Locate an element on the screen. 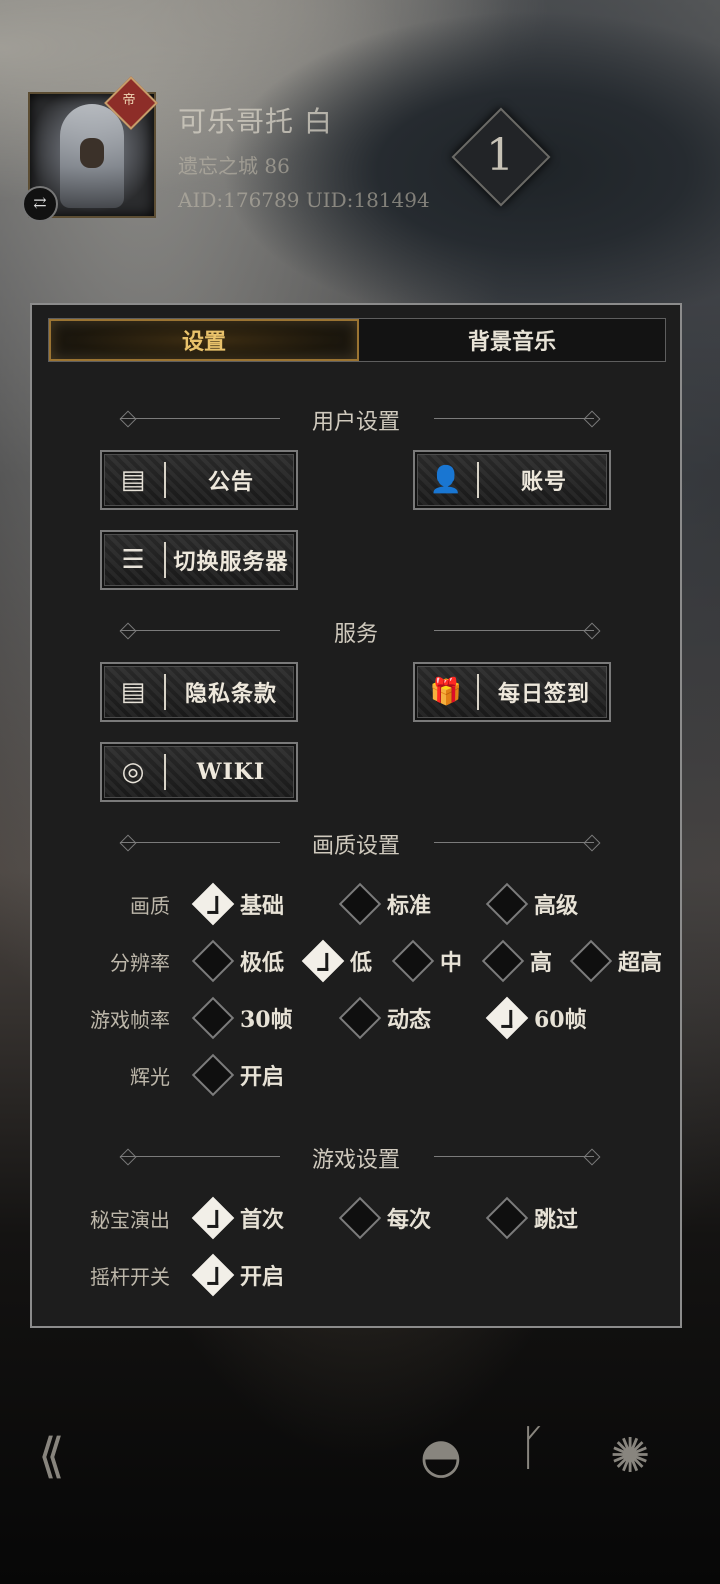 The image size is (720, 1584). list-icon: ☰ is located at coordinates (133, 560).